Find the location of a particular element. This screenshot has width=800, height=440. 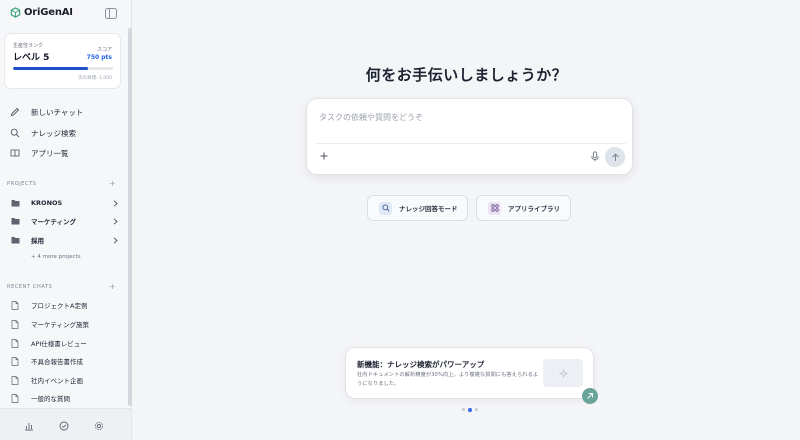

app-library-button: アプリライブラリ is located at coordinates (523, 208).